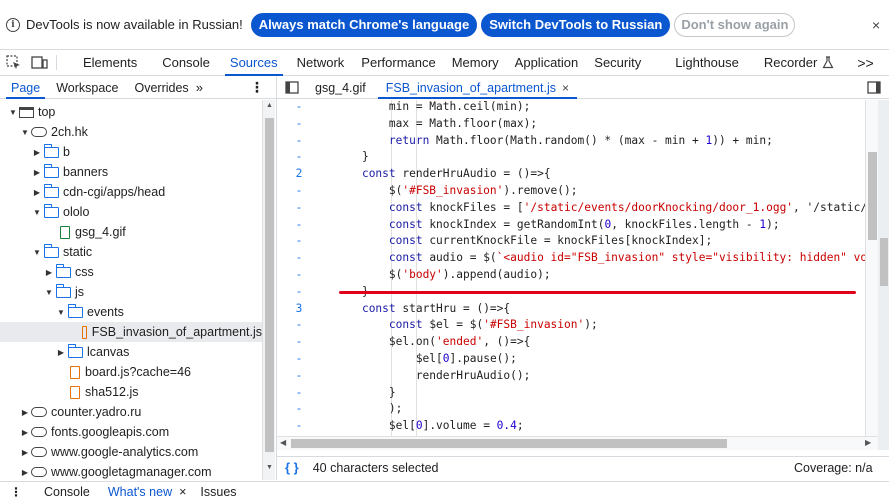 The image size is (889, 501). I want to click on tree-item-gsg-gif: gsg_4.gif, so click(131, 232).